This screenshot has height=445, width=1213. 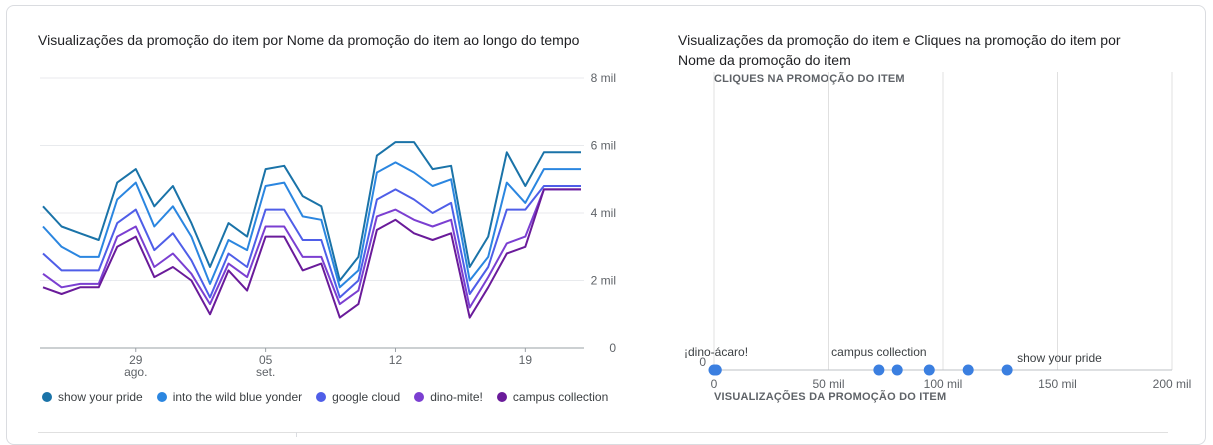 I want to click on x-tick-label: 12, so click(x=396, y=360).